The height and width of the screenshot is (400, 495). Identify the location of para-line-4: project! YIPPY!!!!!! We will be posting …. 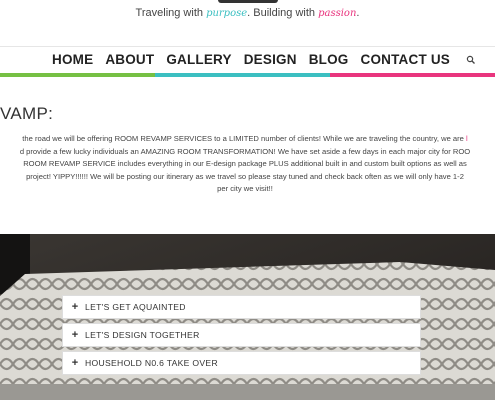
(245, 176).